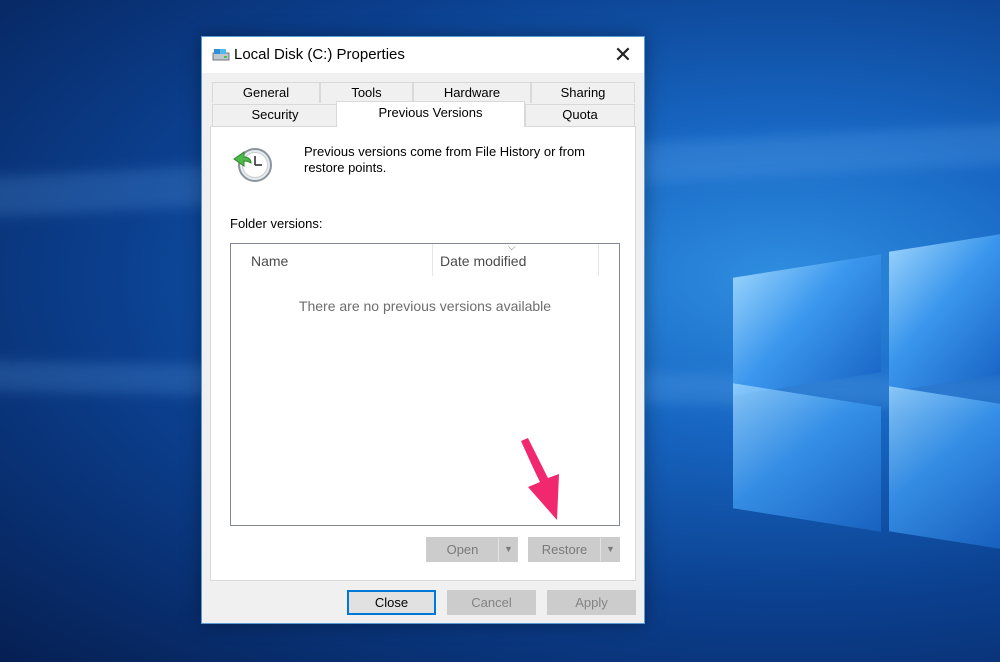  Describe the element at coordinates (391, 602) in the screenshot. I see `close-button: Close` at that location.